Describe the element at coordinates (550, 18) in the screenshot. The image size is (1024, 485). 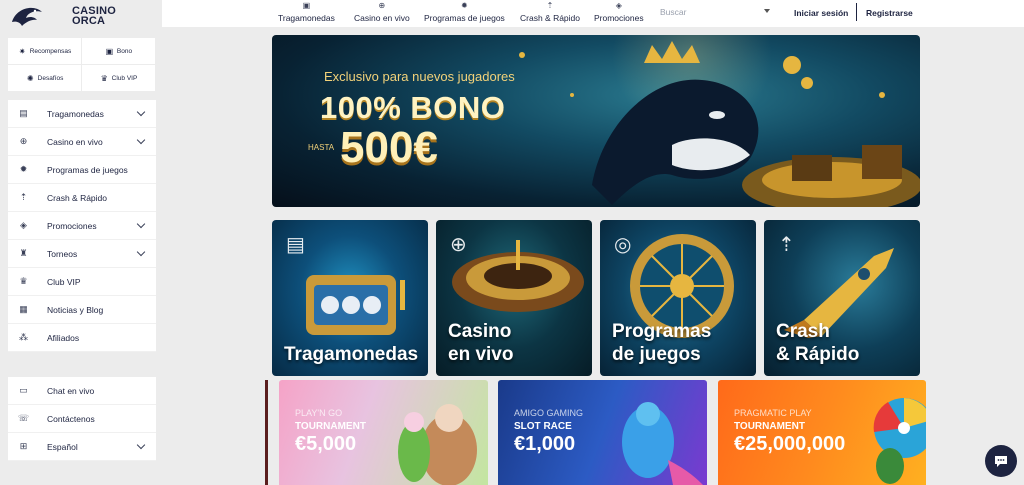
I see `header-nav-label: Crash & Rápido` at that location.